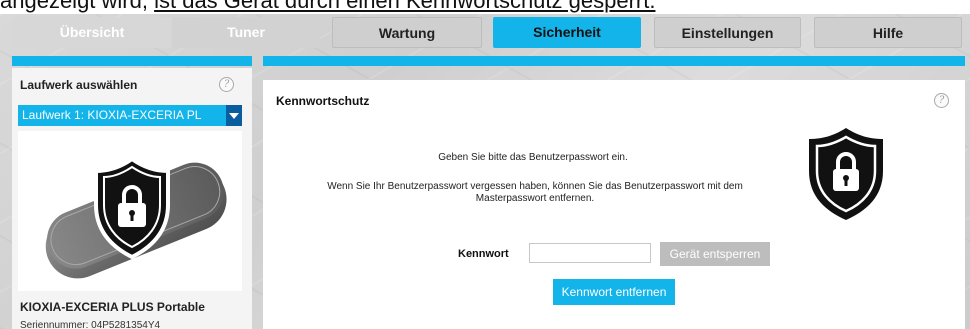  I want to click on page-title: Kennwortschutz, so click(323, 101).